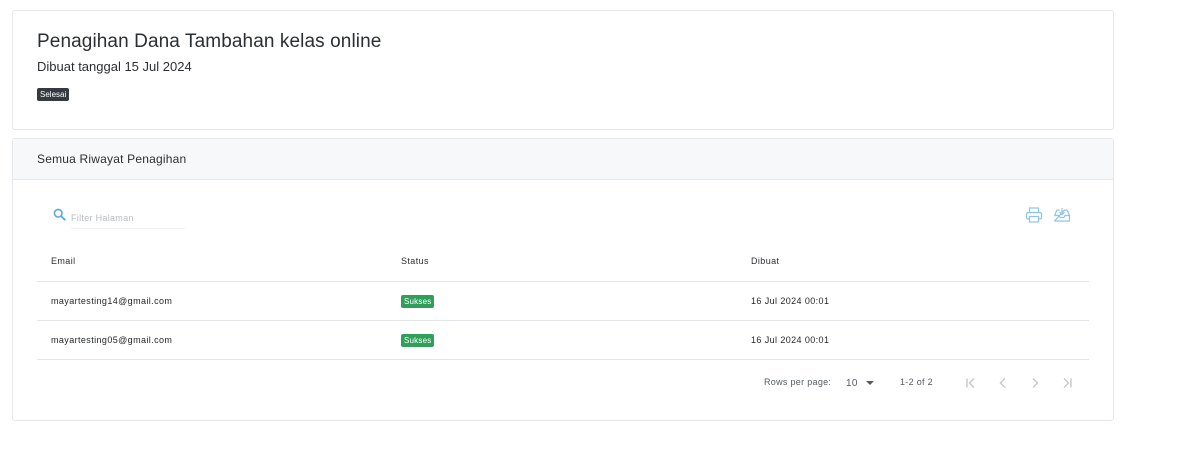  Describe the element at coordinates (869, 383) in the screenshot. I see `chevron-down-icon` at that location.